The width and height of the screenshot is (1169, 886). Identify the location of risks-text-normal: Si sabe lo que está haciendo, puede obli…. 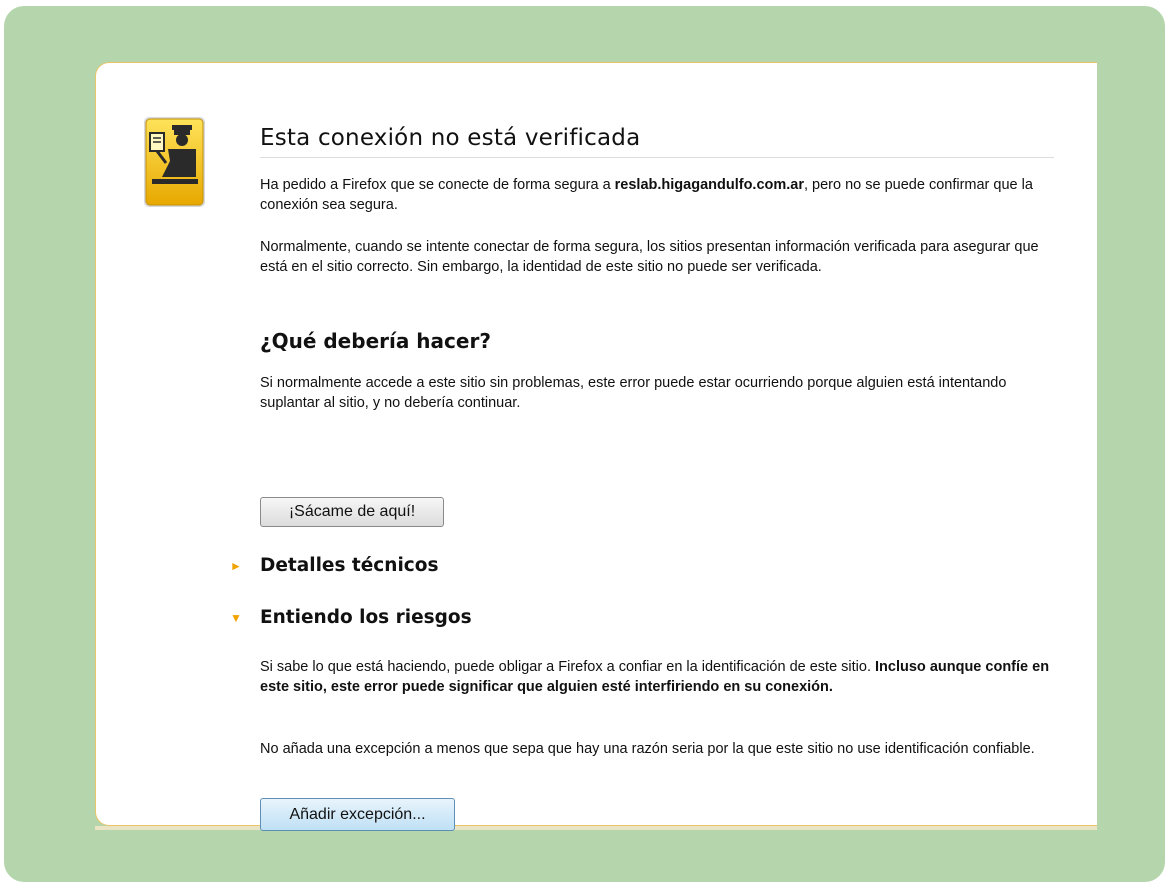
(568, 667).